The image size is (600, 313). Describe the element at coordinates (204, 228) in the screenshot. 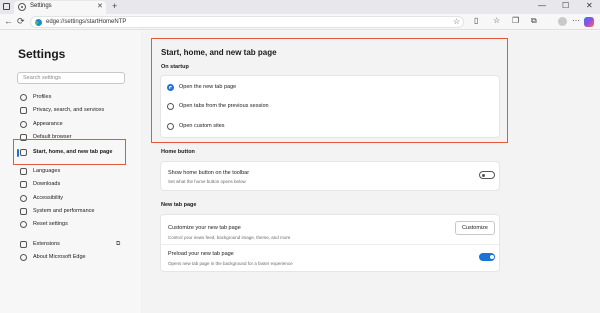

I see `row-title: Customize your new tab page` at that location.